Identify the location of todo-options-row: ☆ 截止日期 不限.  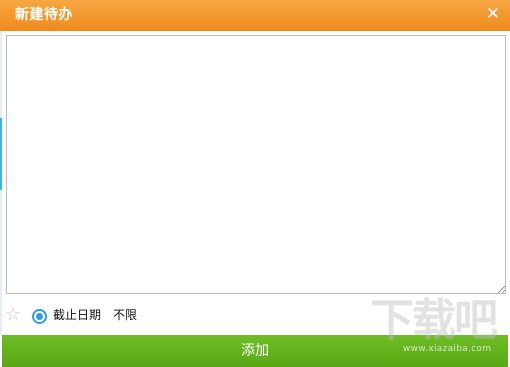
(255, 316).